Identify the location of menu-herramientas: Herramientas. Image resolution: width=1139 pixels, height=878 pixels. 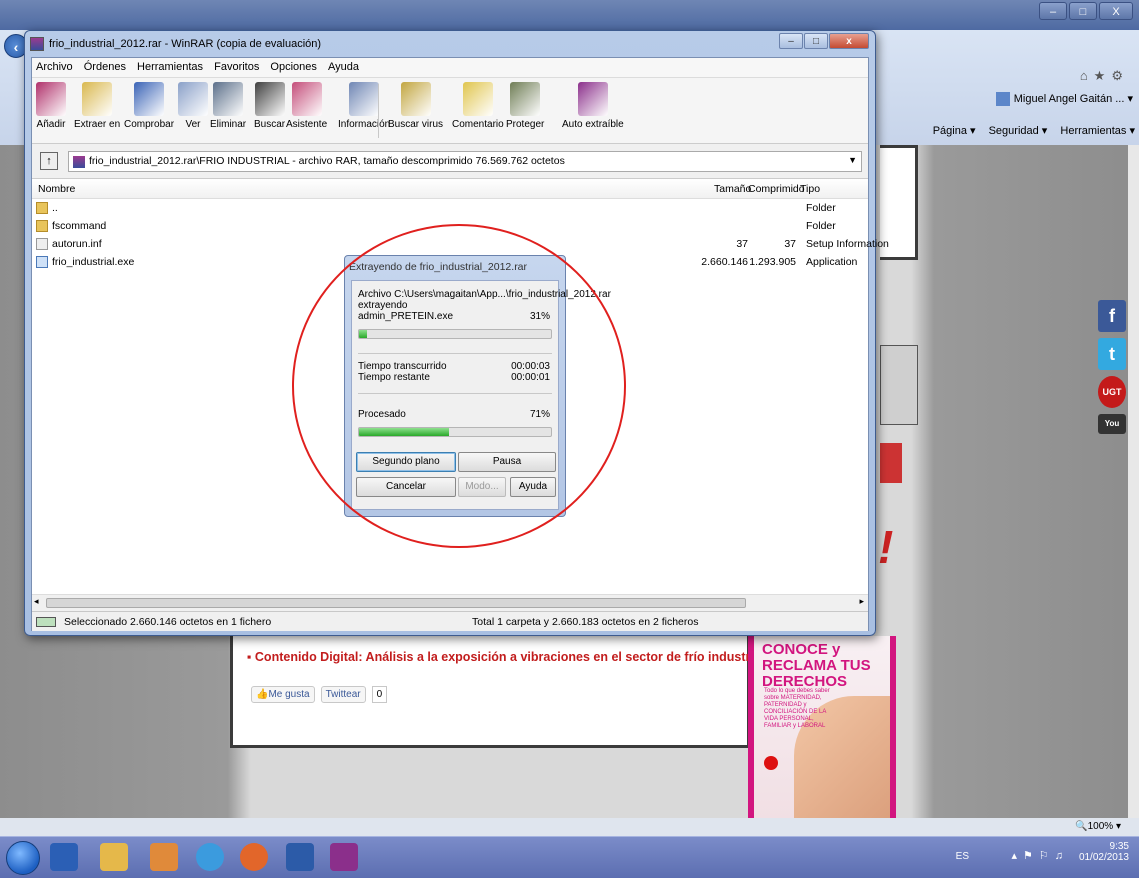
(170, 65).